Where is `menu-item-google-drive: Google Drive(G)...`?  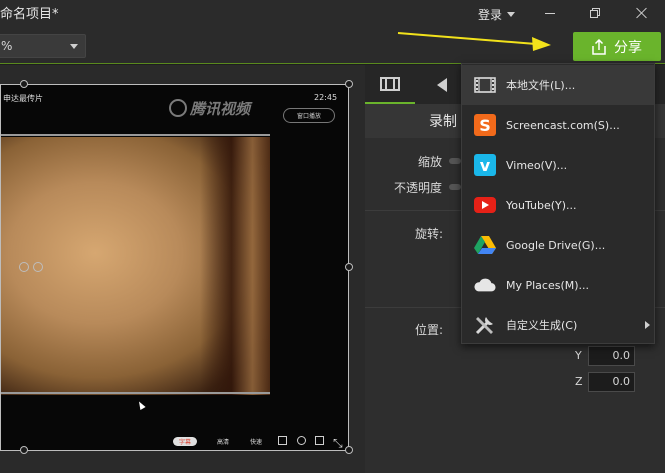
menu-item-google-drive: Google Drive(G)... is located at coordinates (558, 245).